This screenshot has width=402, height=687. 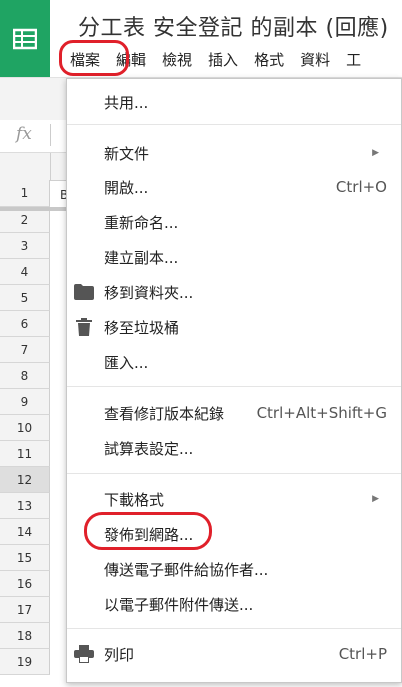 I want to click on row-header: 18, so click(x=25, y=636).